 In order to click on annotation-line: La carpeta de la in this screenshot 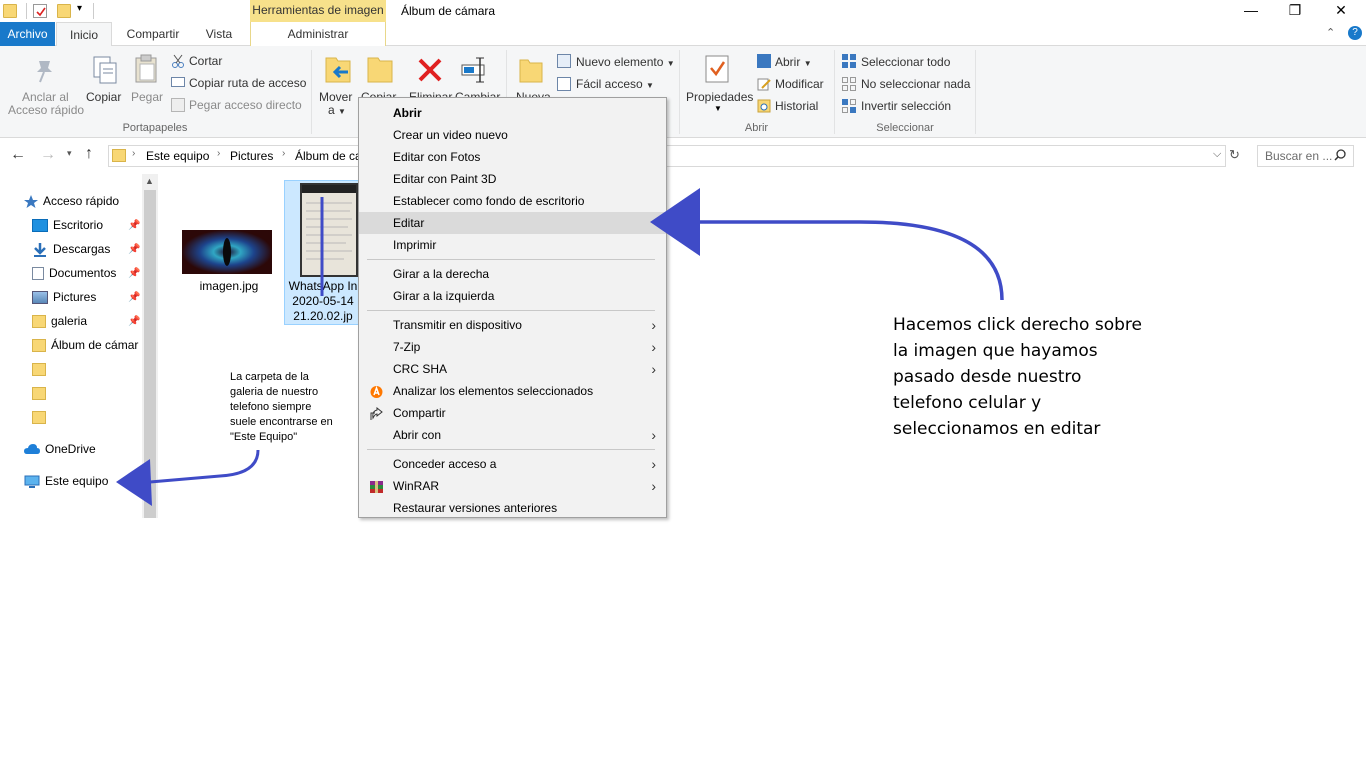, I will do `click(269, 377)`.